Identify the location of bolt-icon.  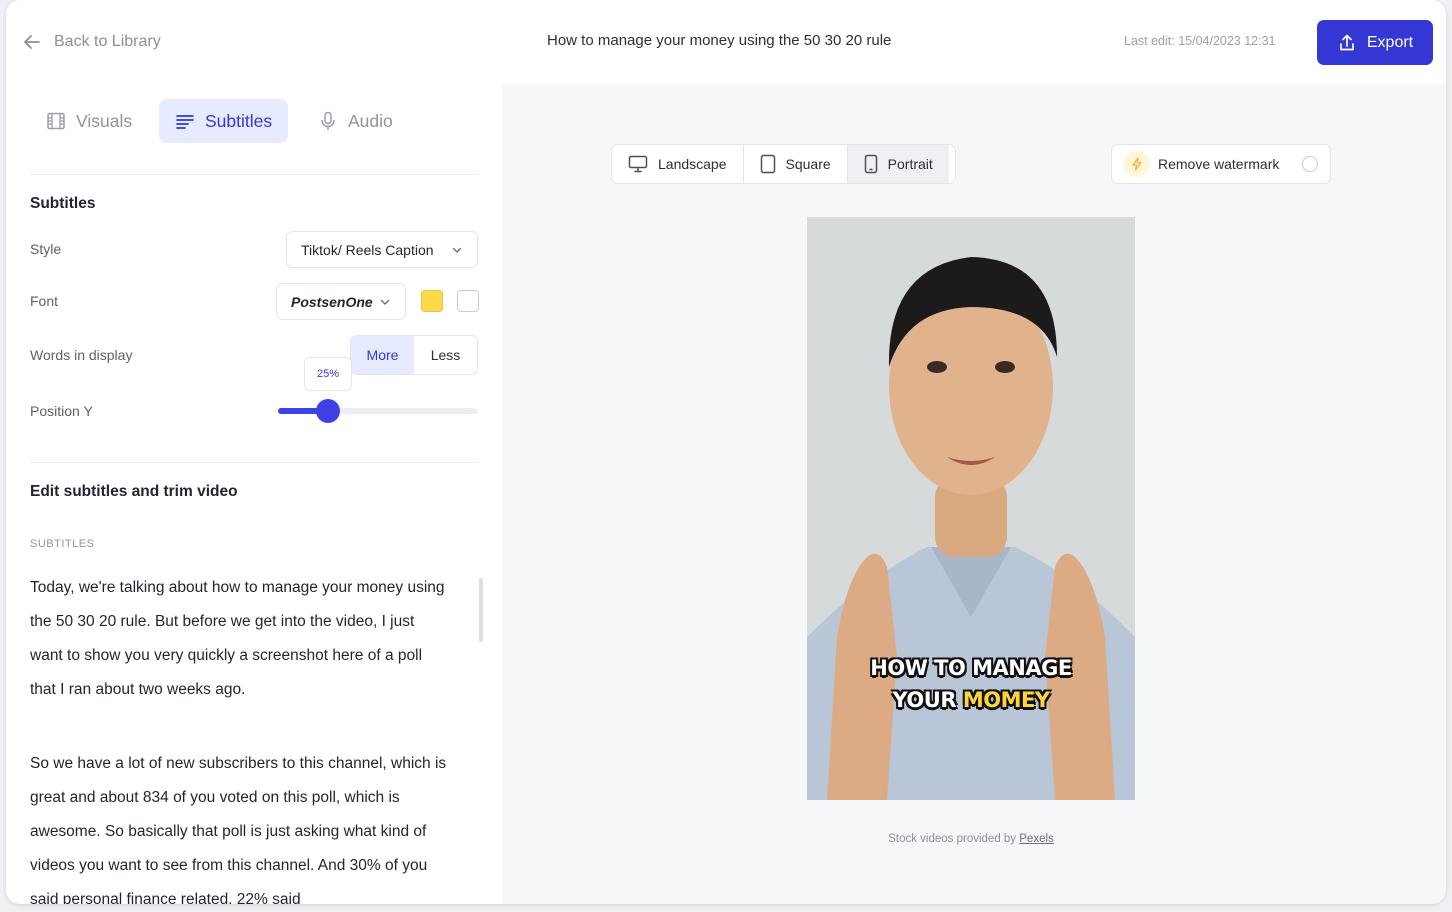
(1137, 164).